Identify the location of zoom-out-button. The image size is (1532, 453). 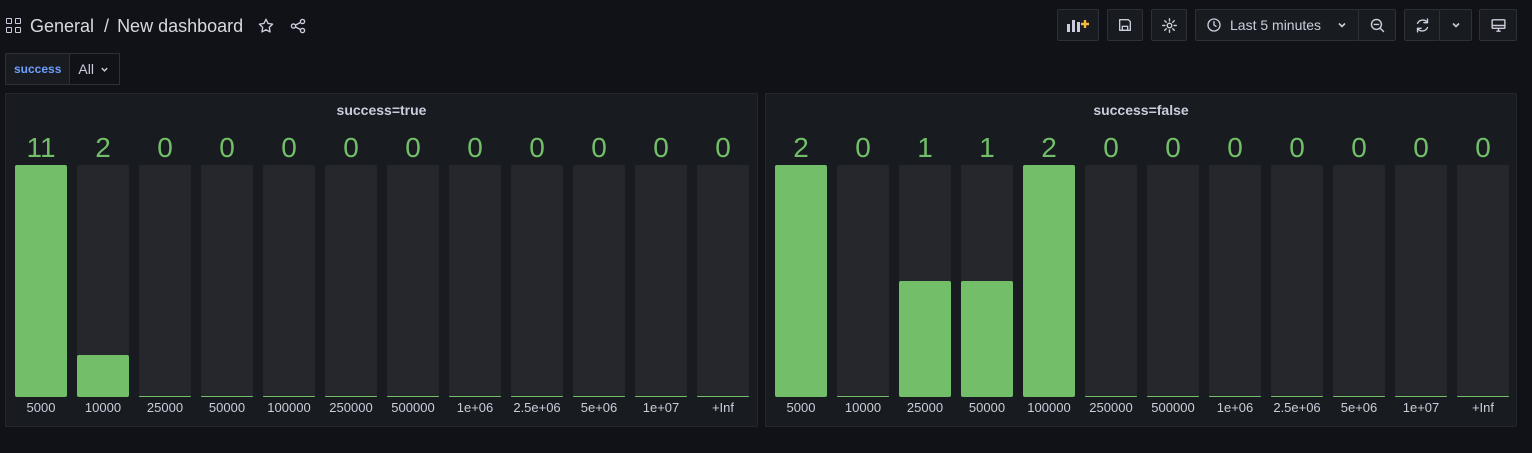
(1377, 25).